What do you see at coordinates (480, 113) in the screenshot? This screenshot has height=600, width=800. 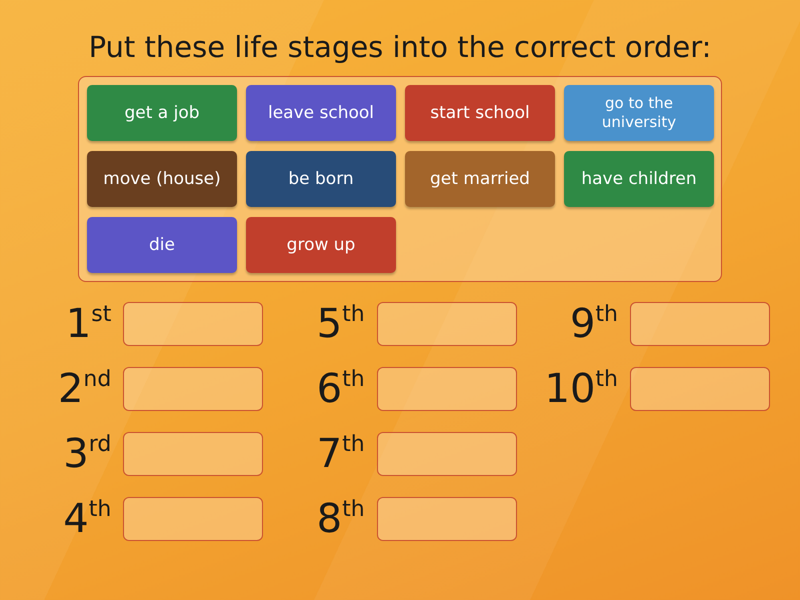 I see `word-tile: start school` at bounding box center [480, 113].